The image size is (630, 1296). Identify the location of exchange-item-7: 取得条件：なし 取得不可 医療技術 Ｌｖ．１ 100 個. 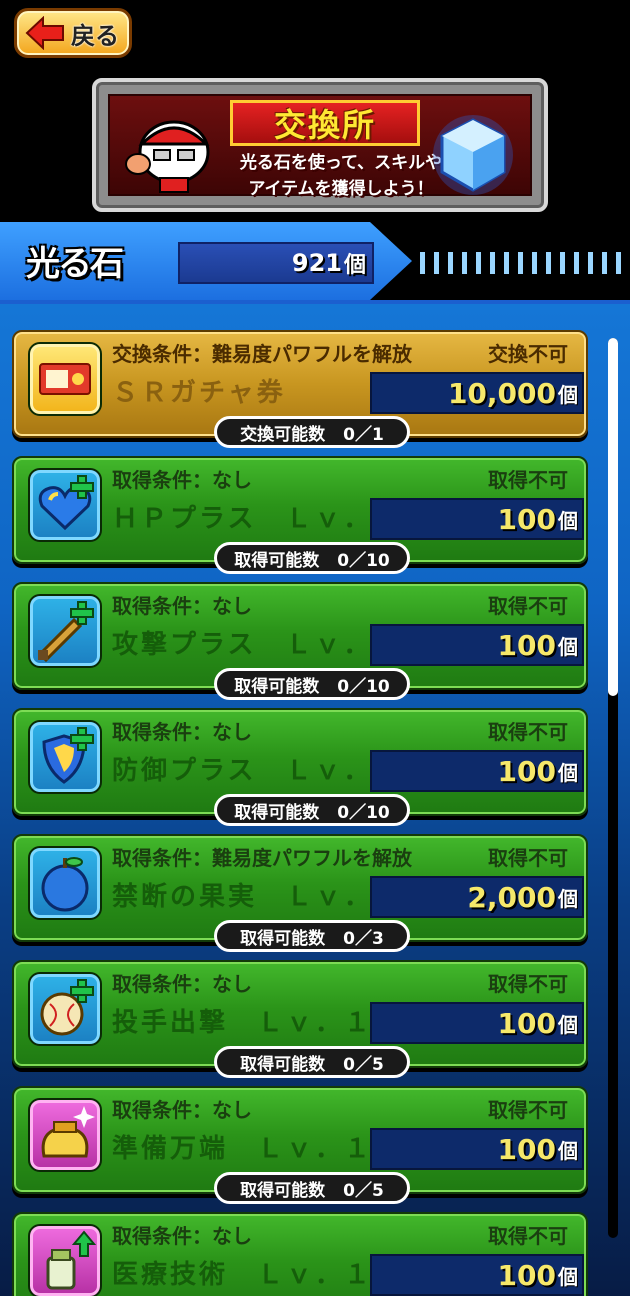
(300, 1254).